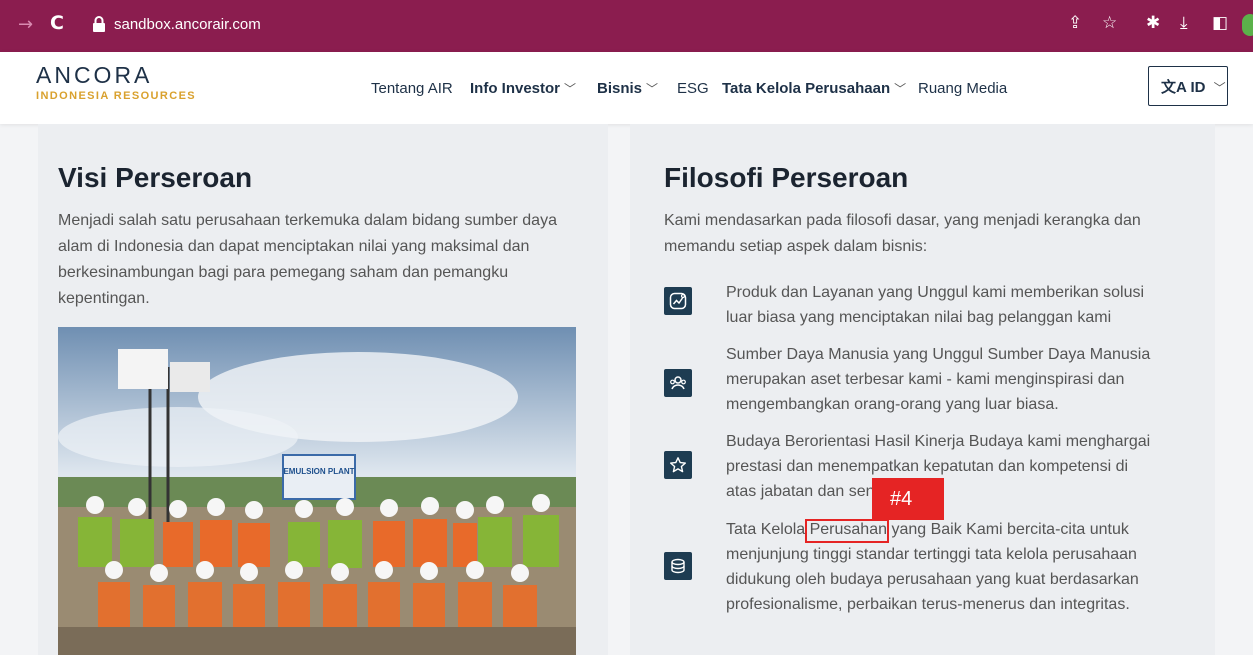  I want to click on intro-line: memandu setiap aspek dalam bisnis:, so click(796, 246).